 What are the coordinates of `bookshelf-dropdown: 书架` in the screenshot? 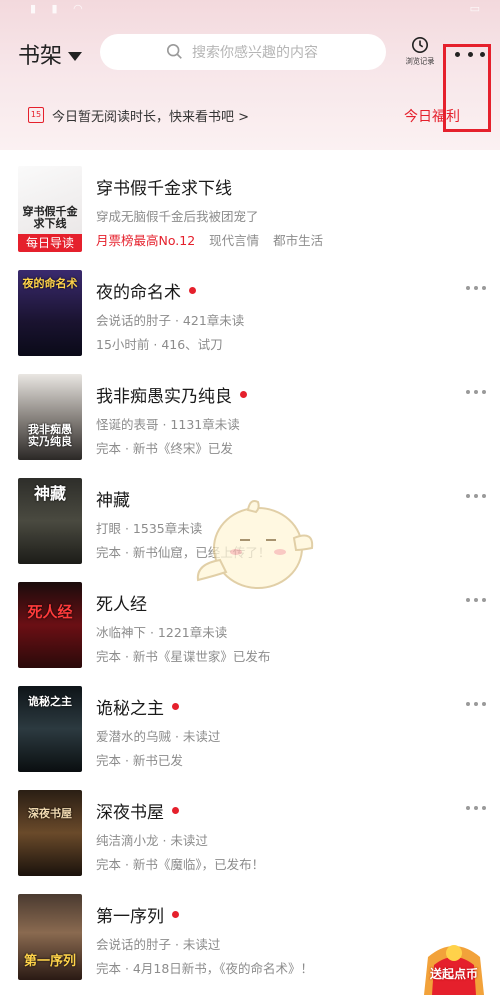 It's located at (50, 54).